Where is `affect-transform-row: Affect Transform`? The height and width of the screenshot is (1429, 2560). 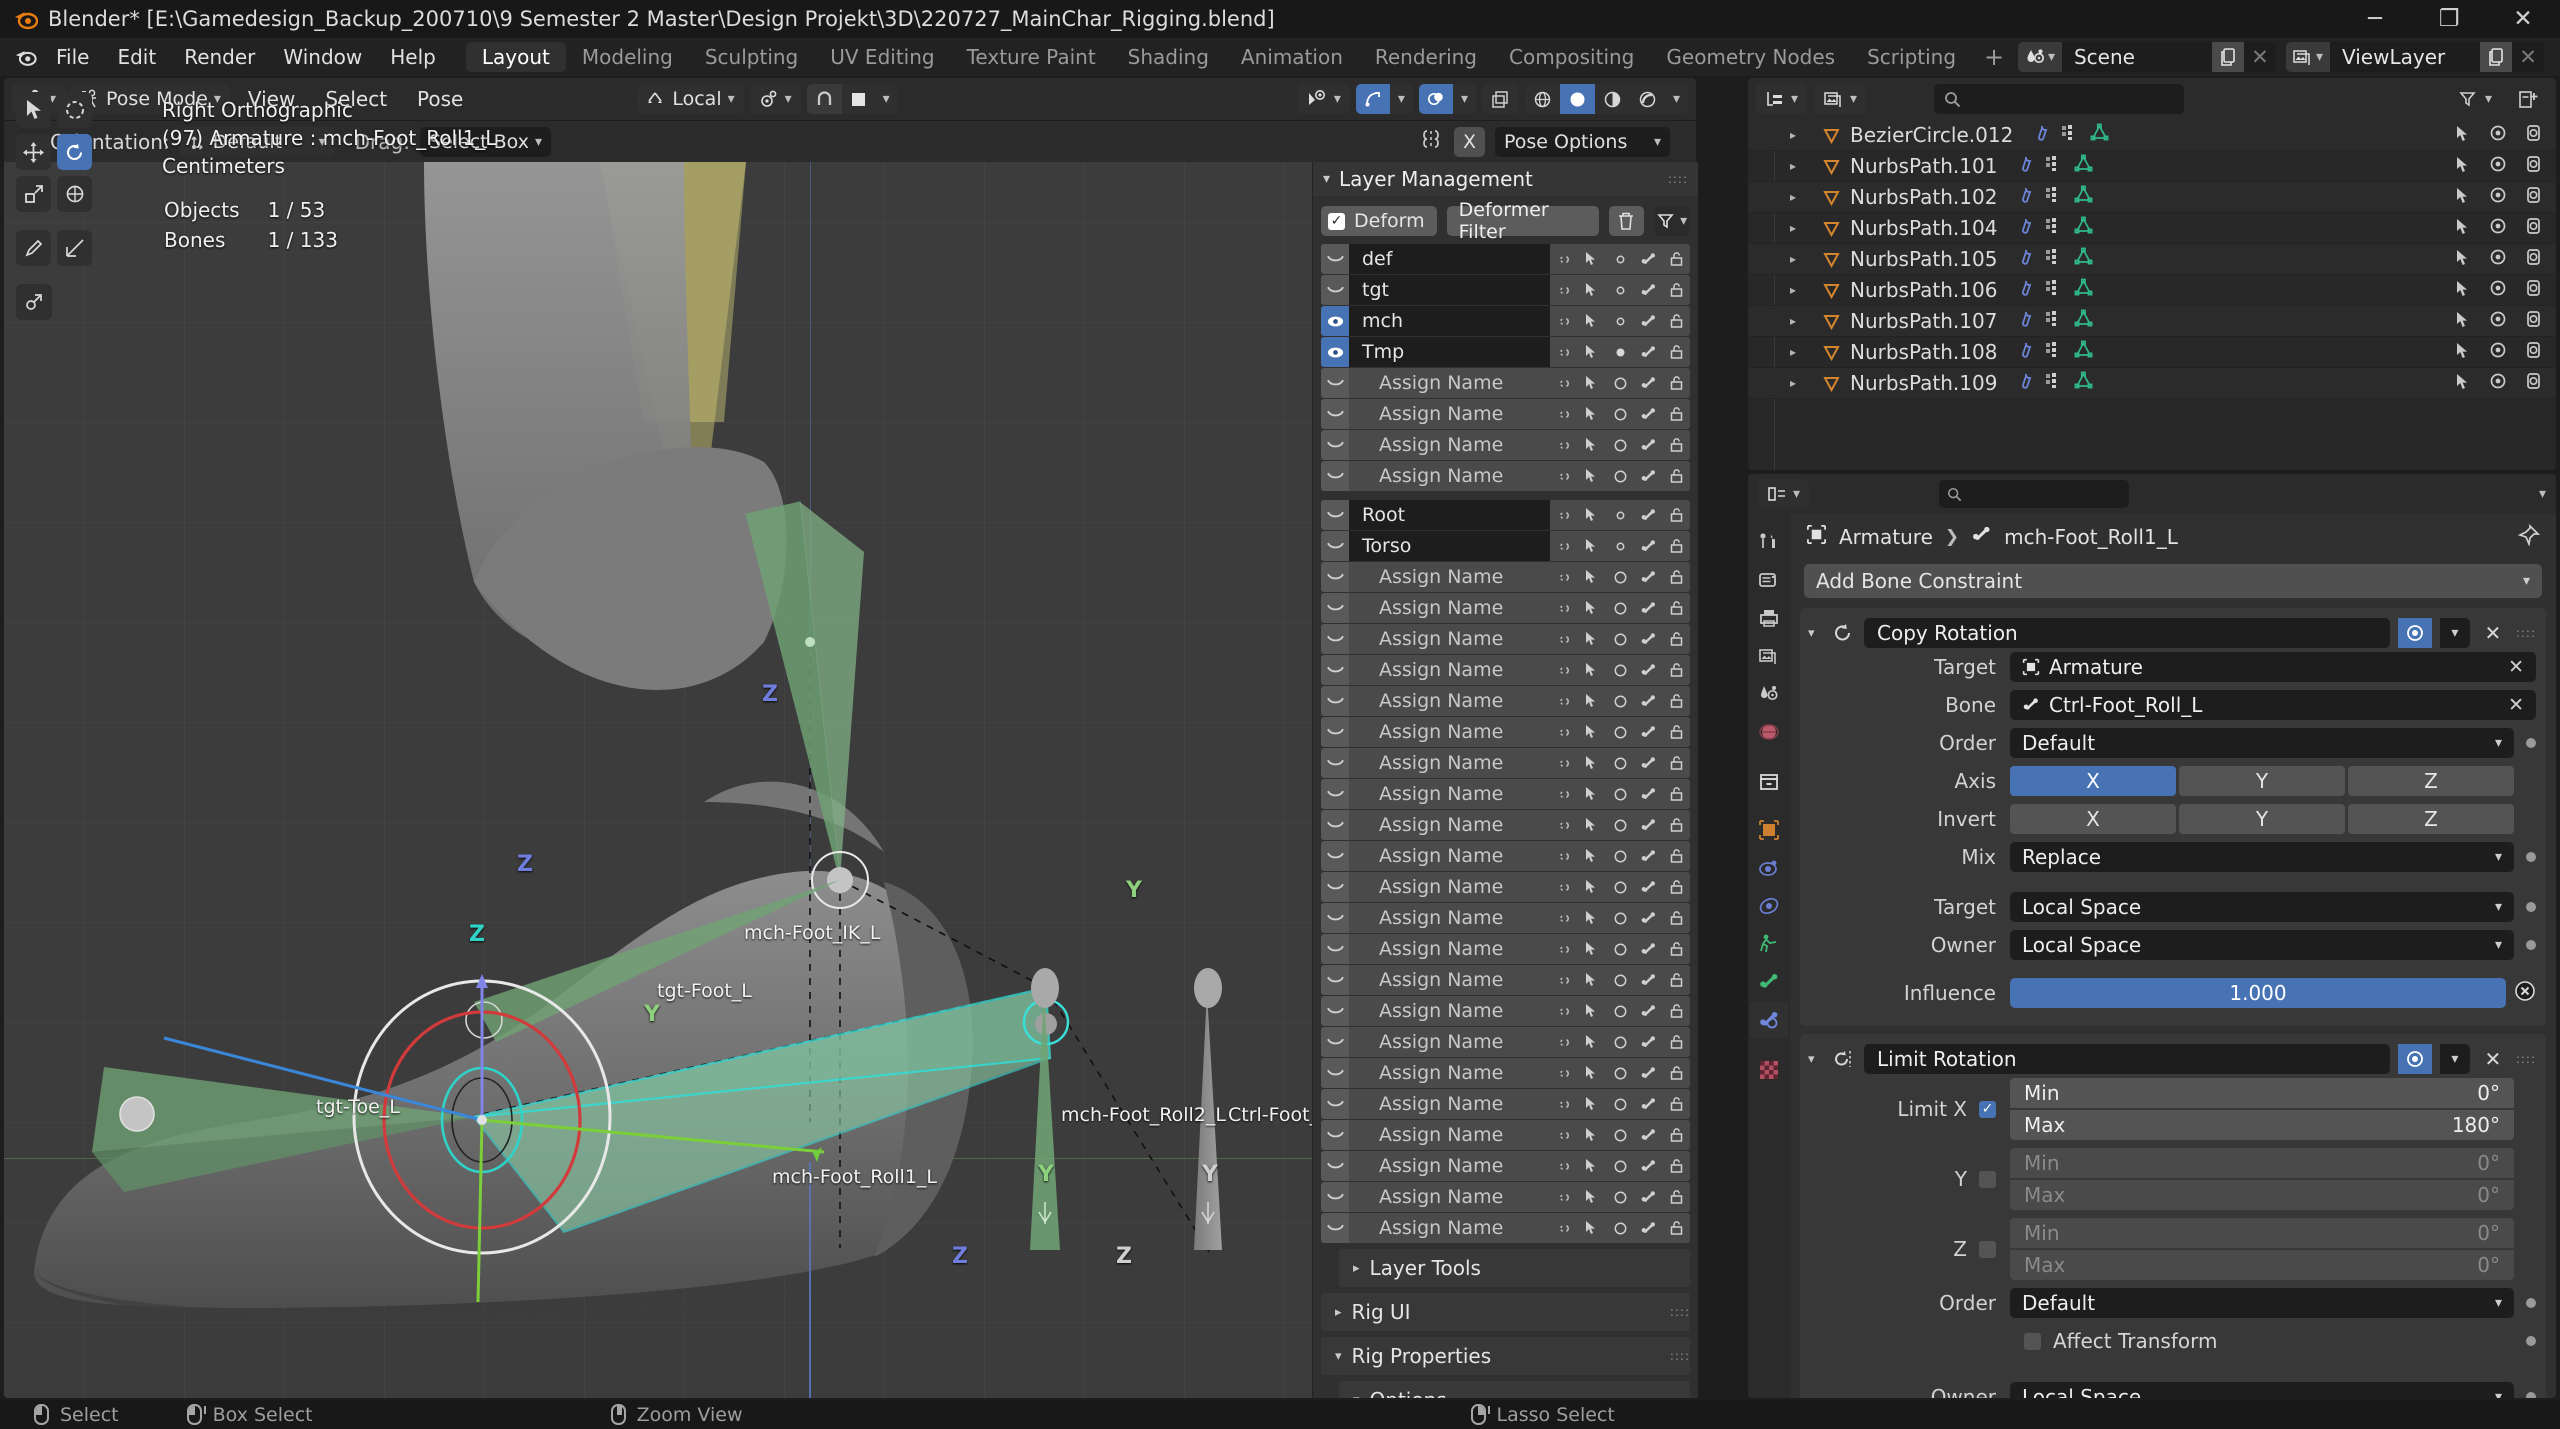 affect-transform-row: Affect Transform is located at coordinates (2157, 1341).